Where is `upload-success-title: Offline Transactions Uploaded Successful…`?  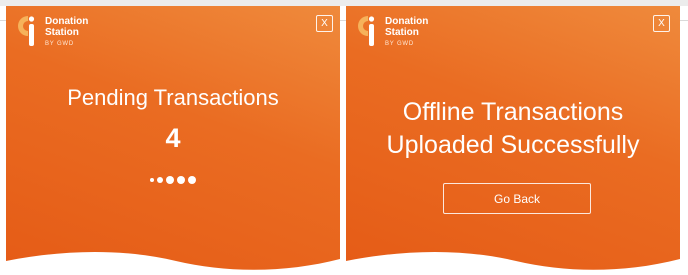 upload-success-title: Offline Transactions Uploaded Successful… is located at coordinates (513, 129).